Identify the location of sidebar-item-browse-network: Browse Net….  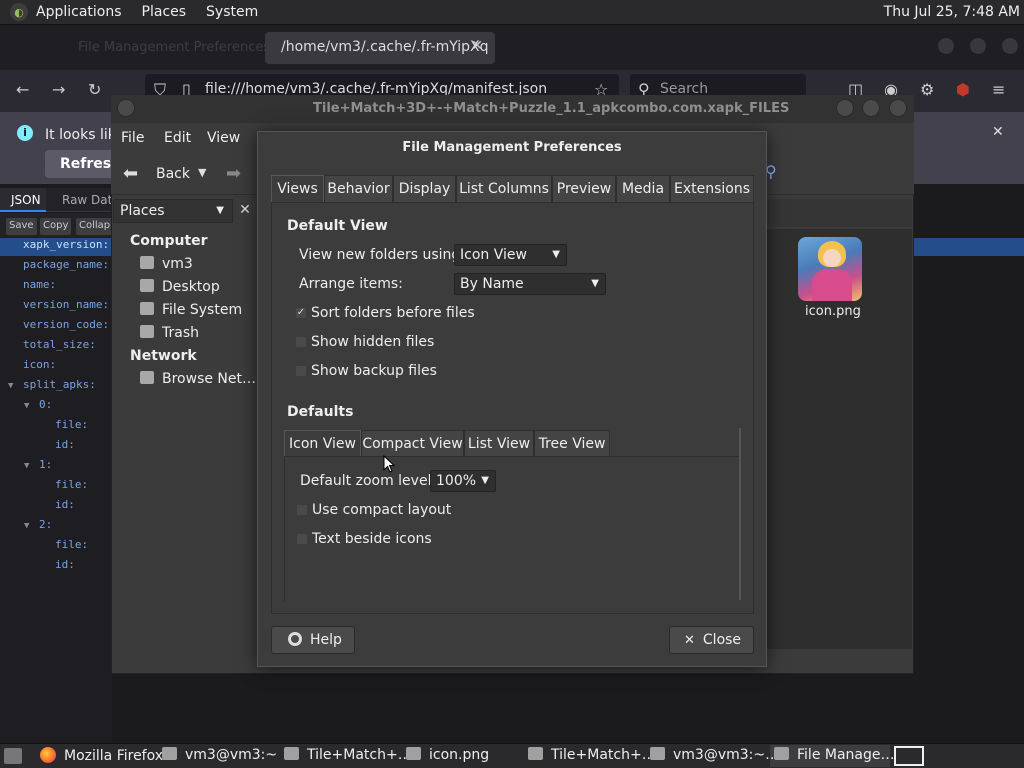
(198, 379).